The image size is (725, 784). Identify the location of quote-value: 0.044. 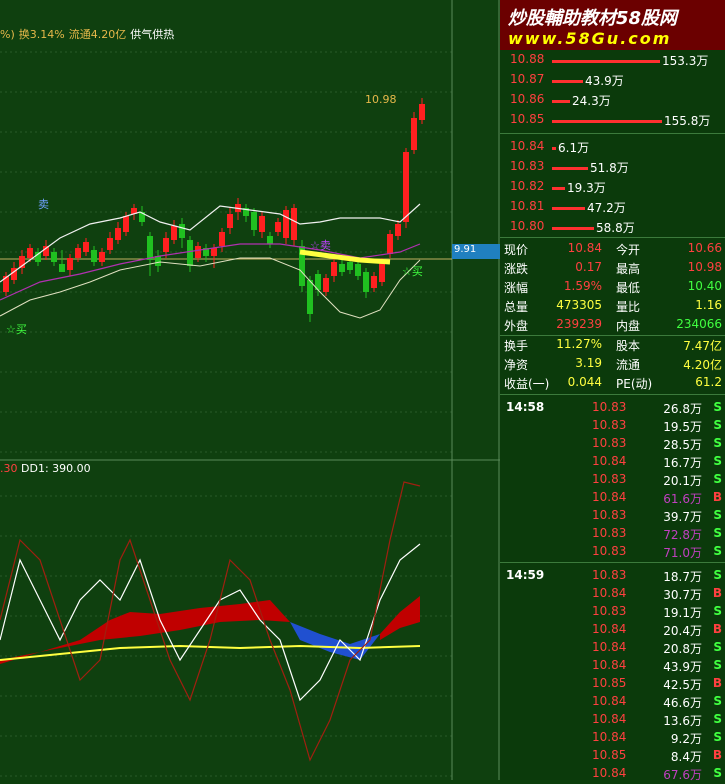
(584, 382).